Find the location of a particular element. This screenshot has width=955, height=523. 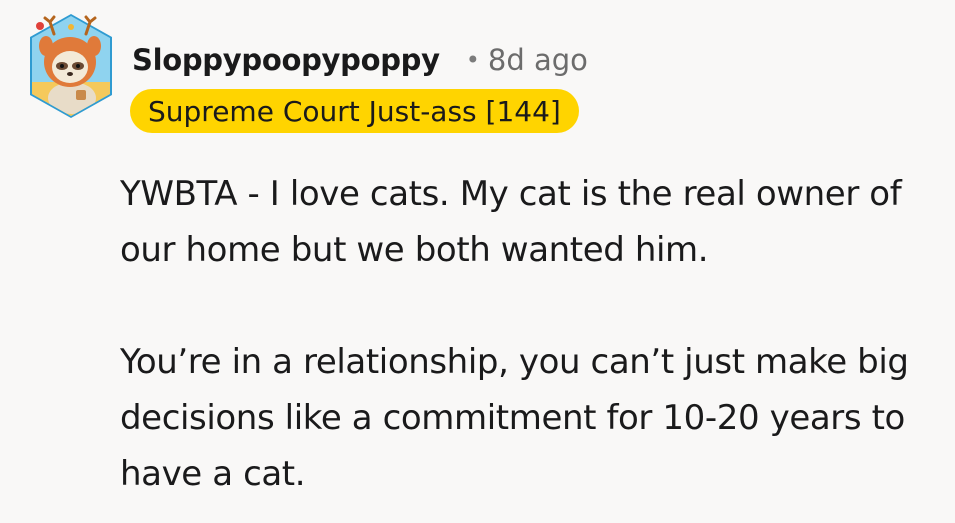

user-flair-badge: Supreme Court Just-ass [144] is located at coordinates (354, 111).